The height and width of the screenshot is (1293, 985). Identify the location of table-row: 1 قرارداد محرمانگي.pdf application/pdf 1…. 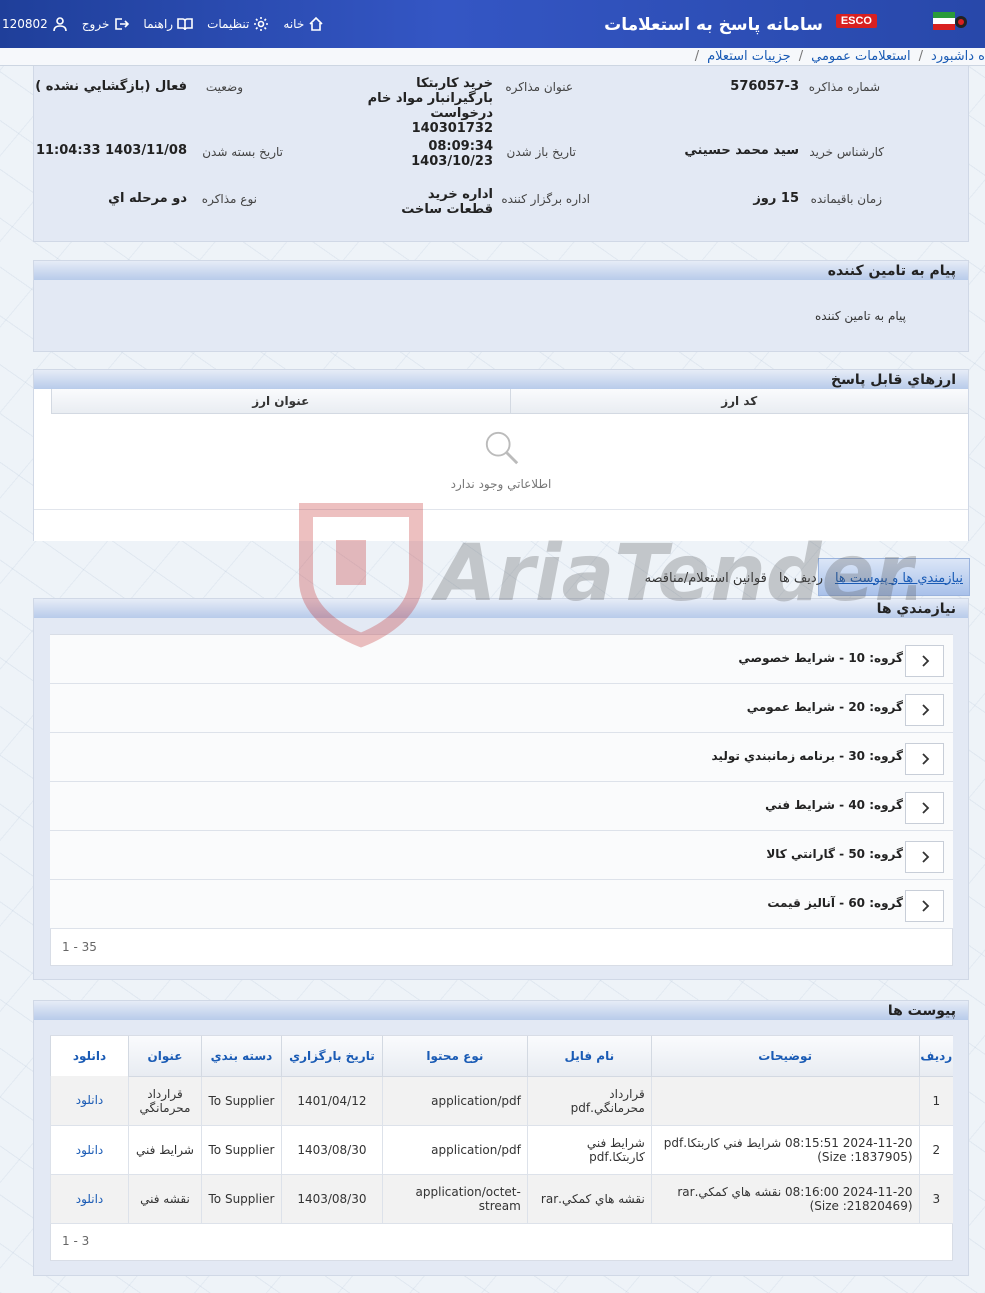
(501, 1101).